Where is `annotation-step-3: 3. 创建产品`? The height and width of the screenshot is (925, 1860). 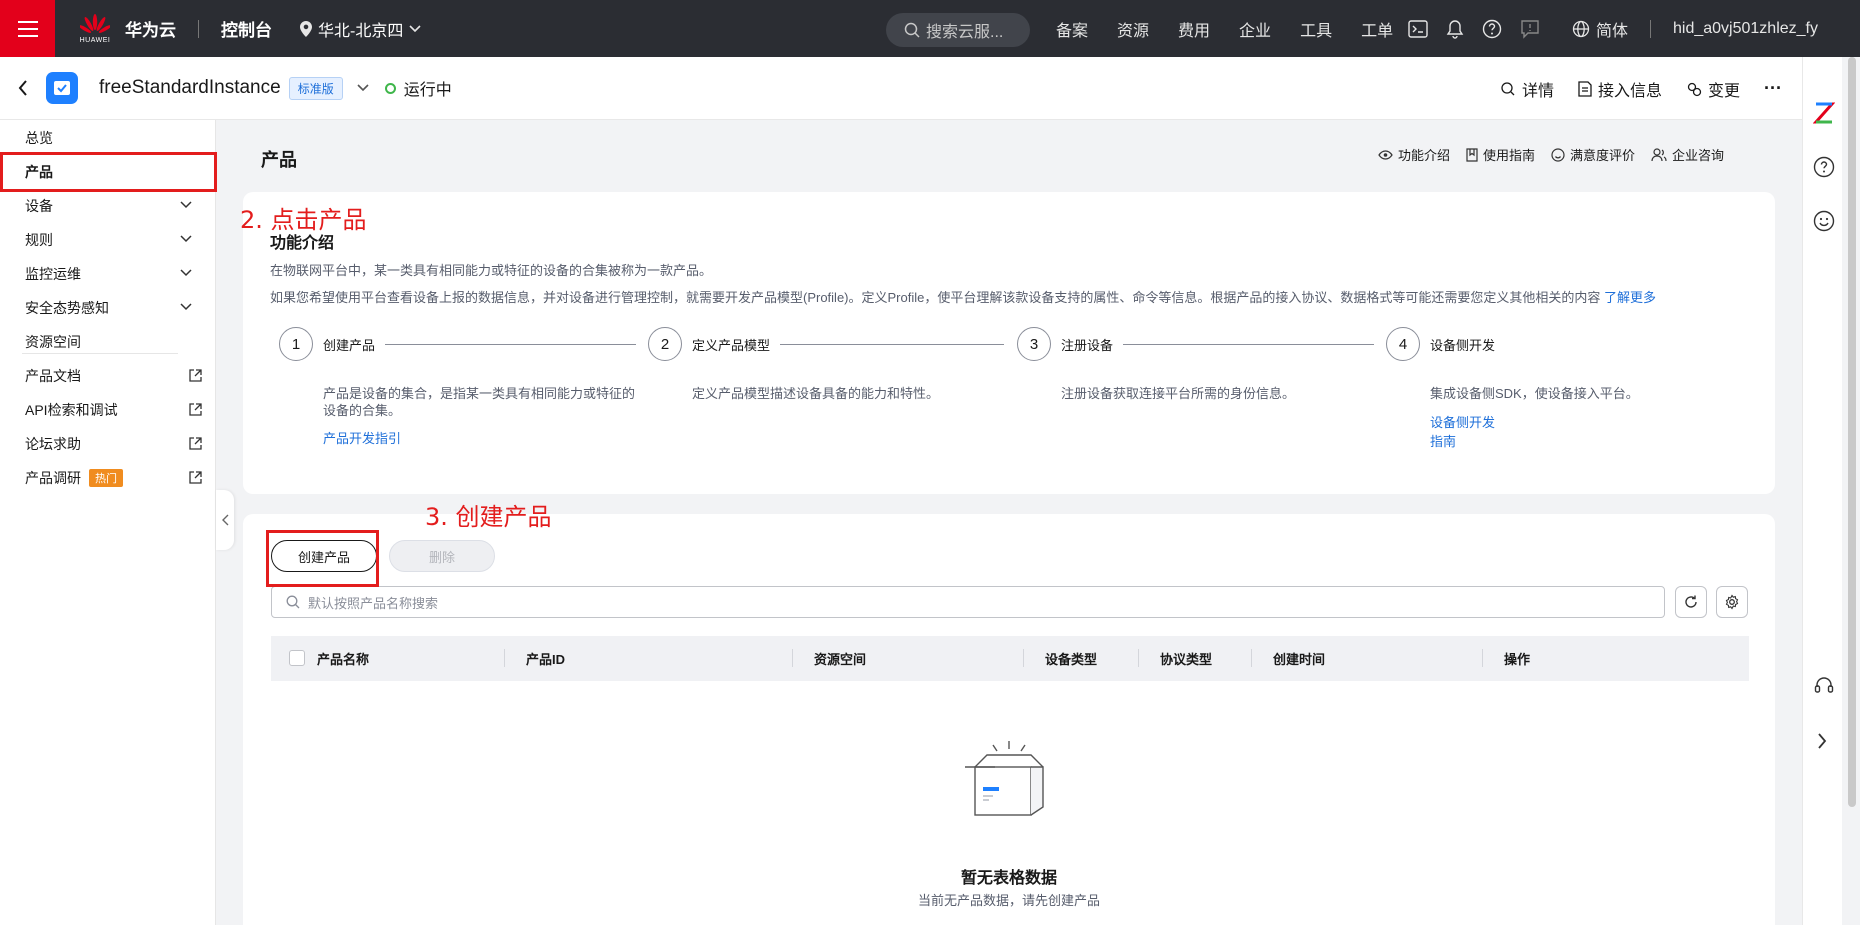
annotation-step-3: 3. 创建产品 is located at coordinates (488, 517).